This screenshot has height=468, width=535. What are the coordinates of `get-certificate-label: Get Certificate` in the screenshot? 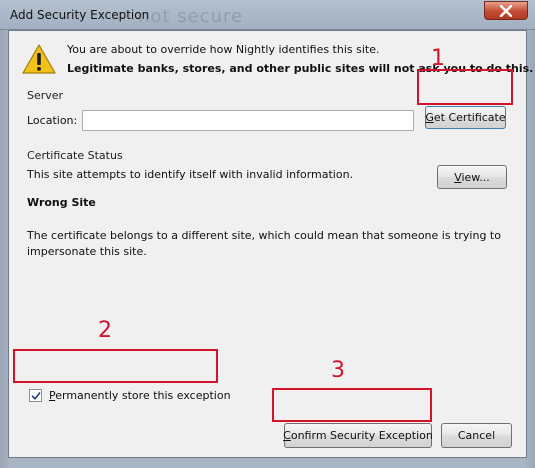 It's located at (465, 117).